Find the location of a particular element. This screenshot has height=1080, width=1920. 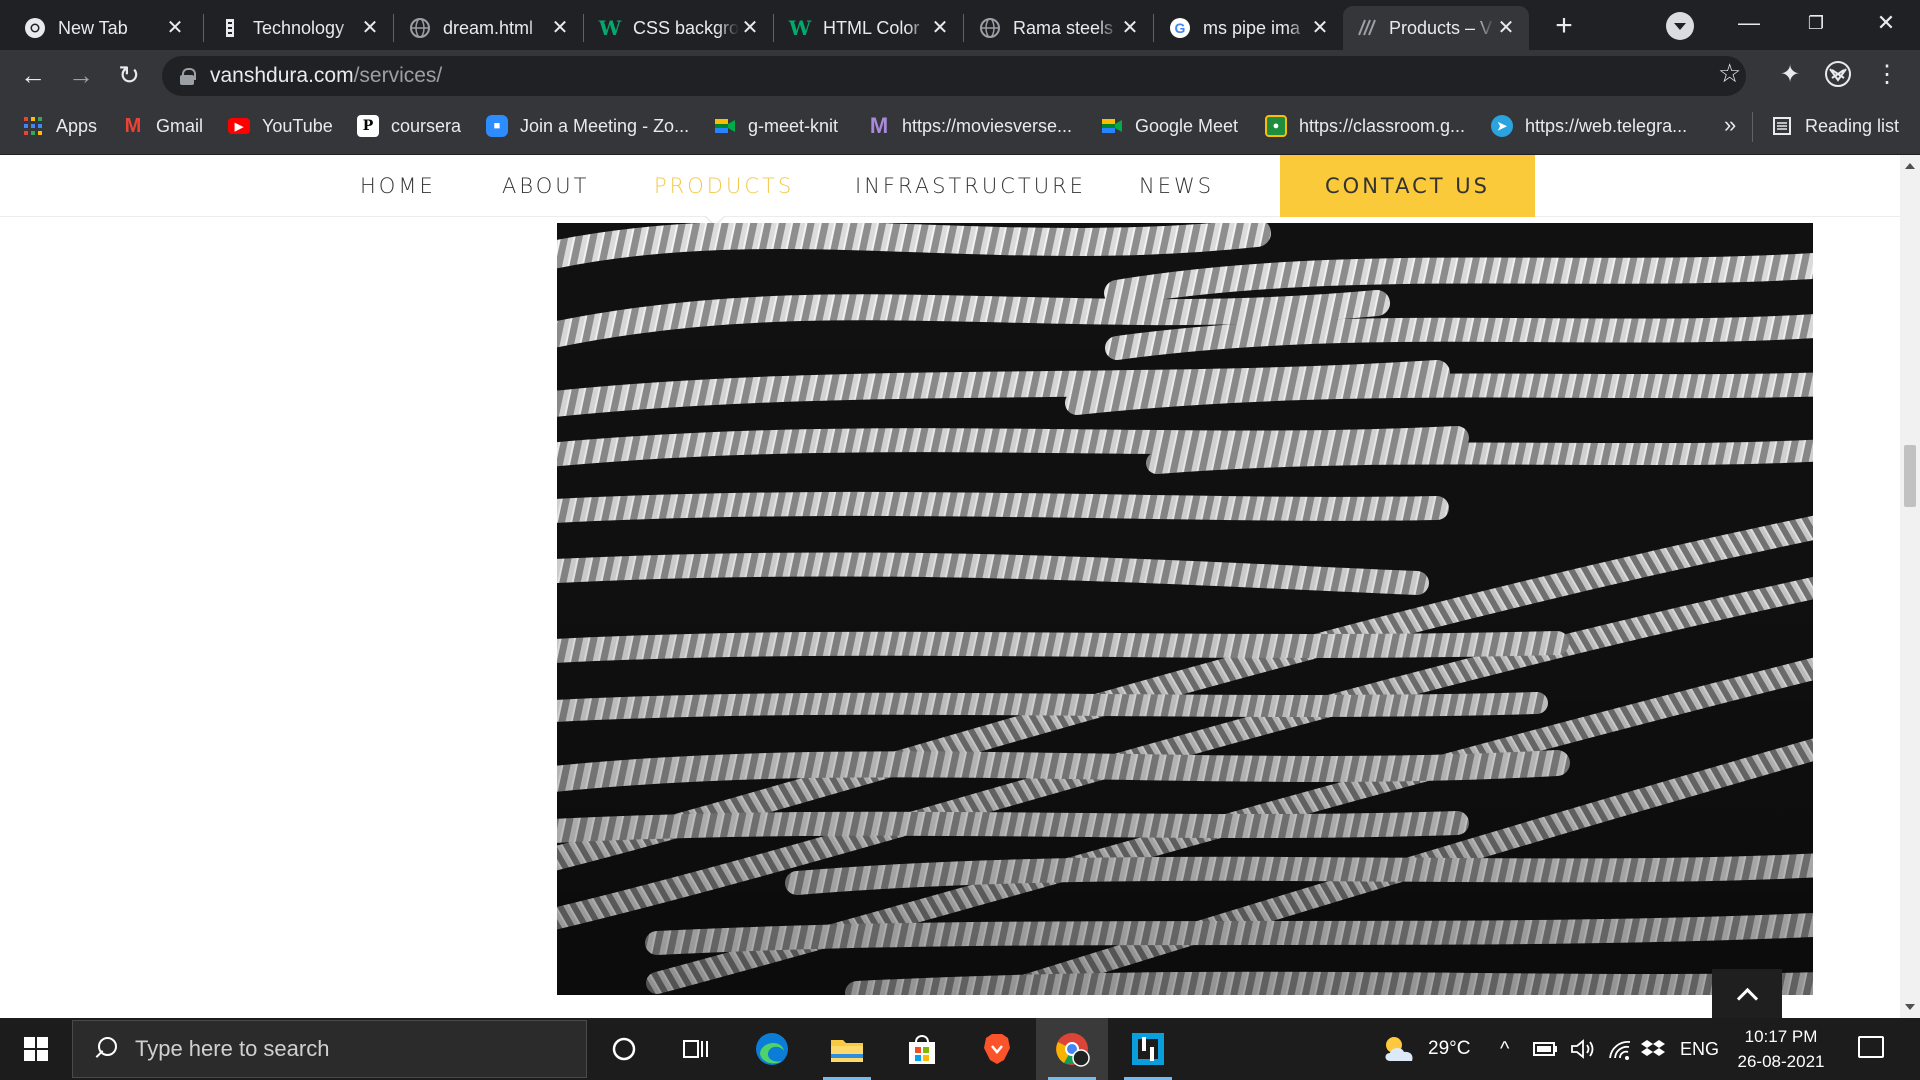

reload-icon: ↻ is located at coordinates (129, 75).